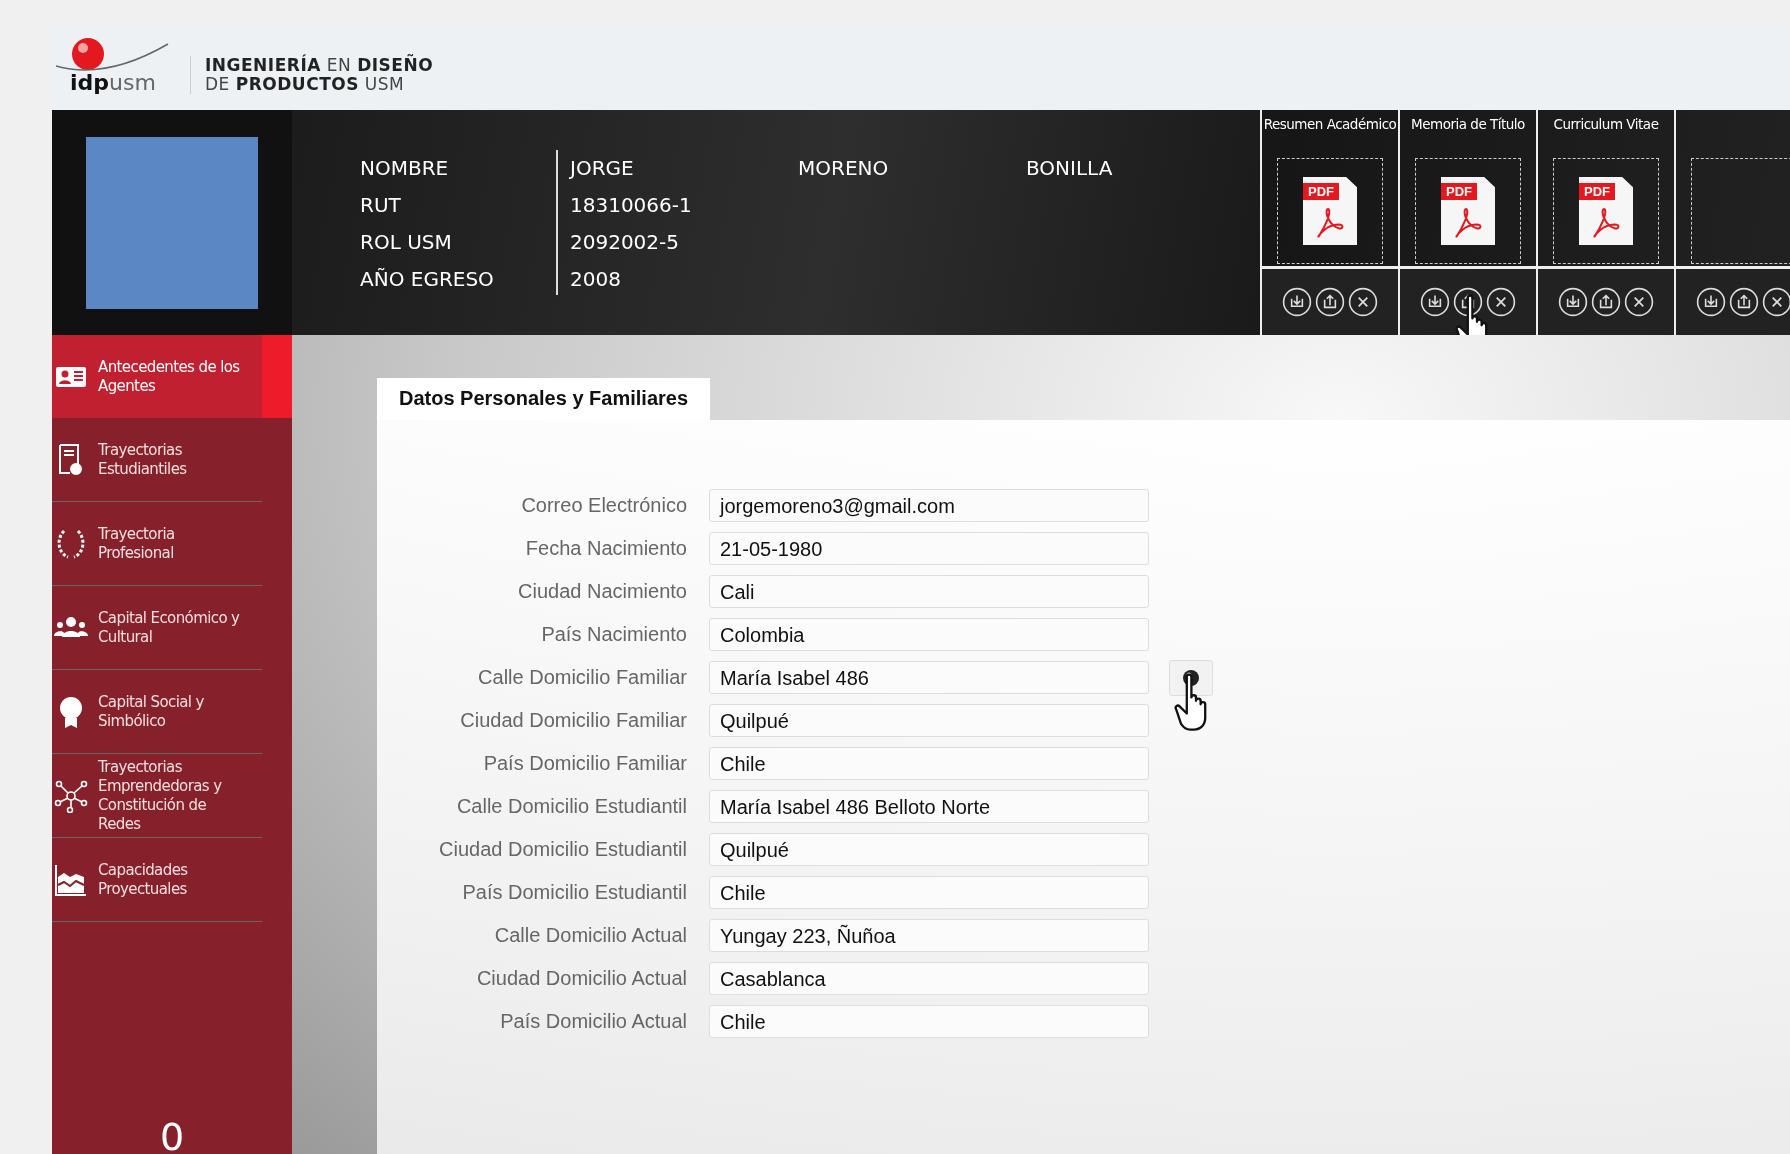 The width and height of the screenshot is (1790, 1154). I want to click on document-tile: Memoria de Título PDF, so click(1468, 189).